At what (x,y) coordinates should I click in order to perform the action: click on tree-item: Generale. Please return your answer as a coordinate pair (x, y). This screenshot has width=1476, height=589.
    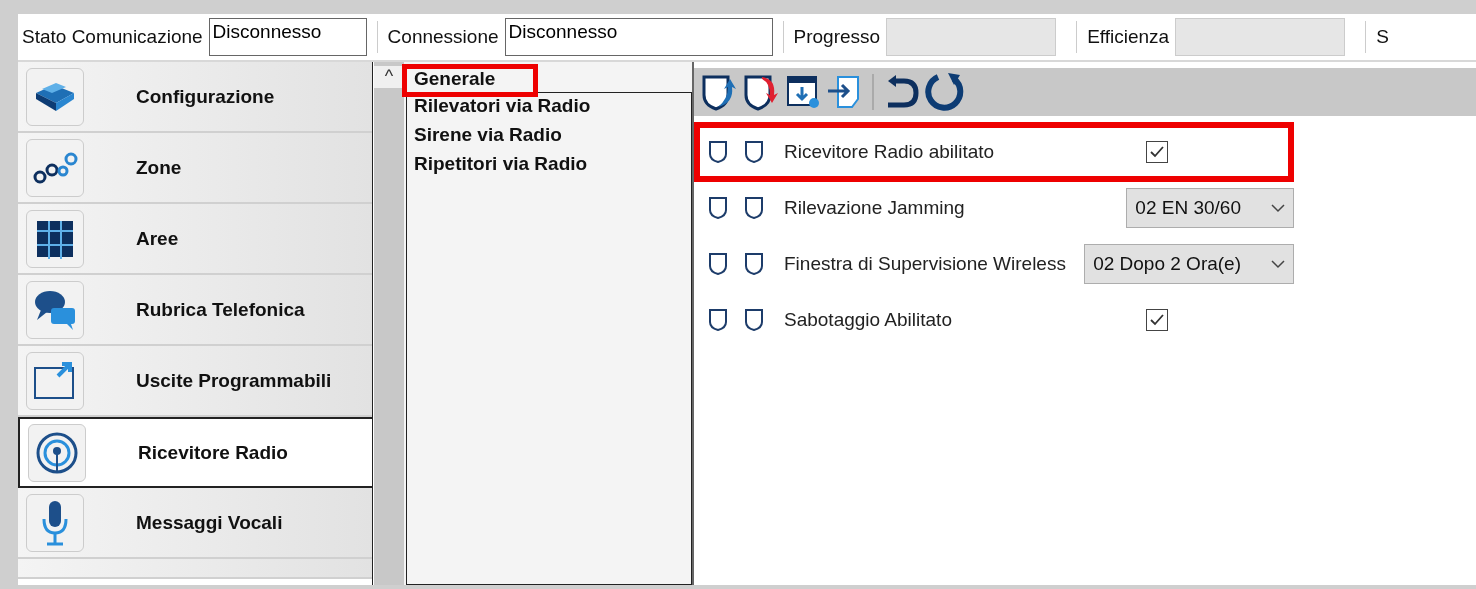
    Looking at the image, I should click on (470, 80).